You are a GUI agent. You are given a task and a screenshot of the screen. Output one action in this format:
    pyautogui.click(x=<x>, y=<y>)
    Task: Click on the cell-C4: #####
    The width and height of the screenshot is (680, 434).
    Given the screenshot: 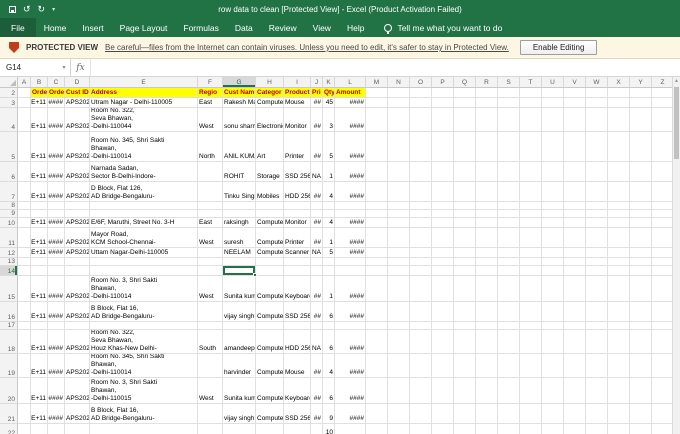 What is the action you would take?
    pyautogui.click(x=56, y=120)
    